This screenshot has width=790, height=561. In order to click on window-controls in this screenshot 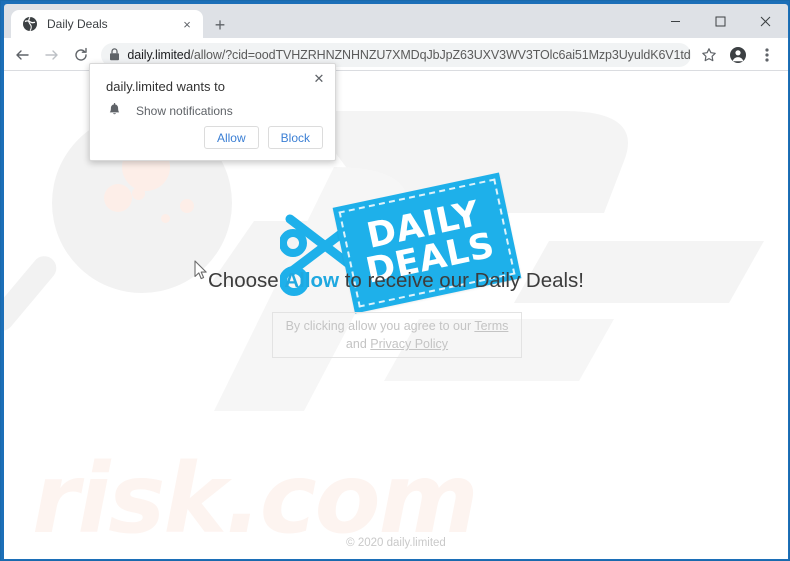, I will do `click(720, 21)`.